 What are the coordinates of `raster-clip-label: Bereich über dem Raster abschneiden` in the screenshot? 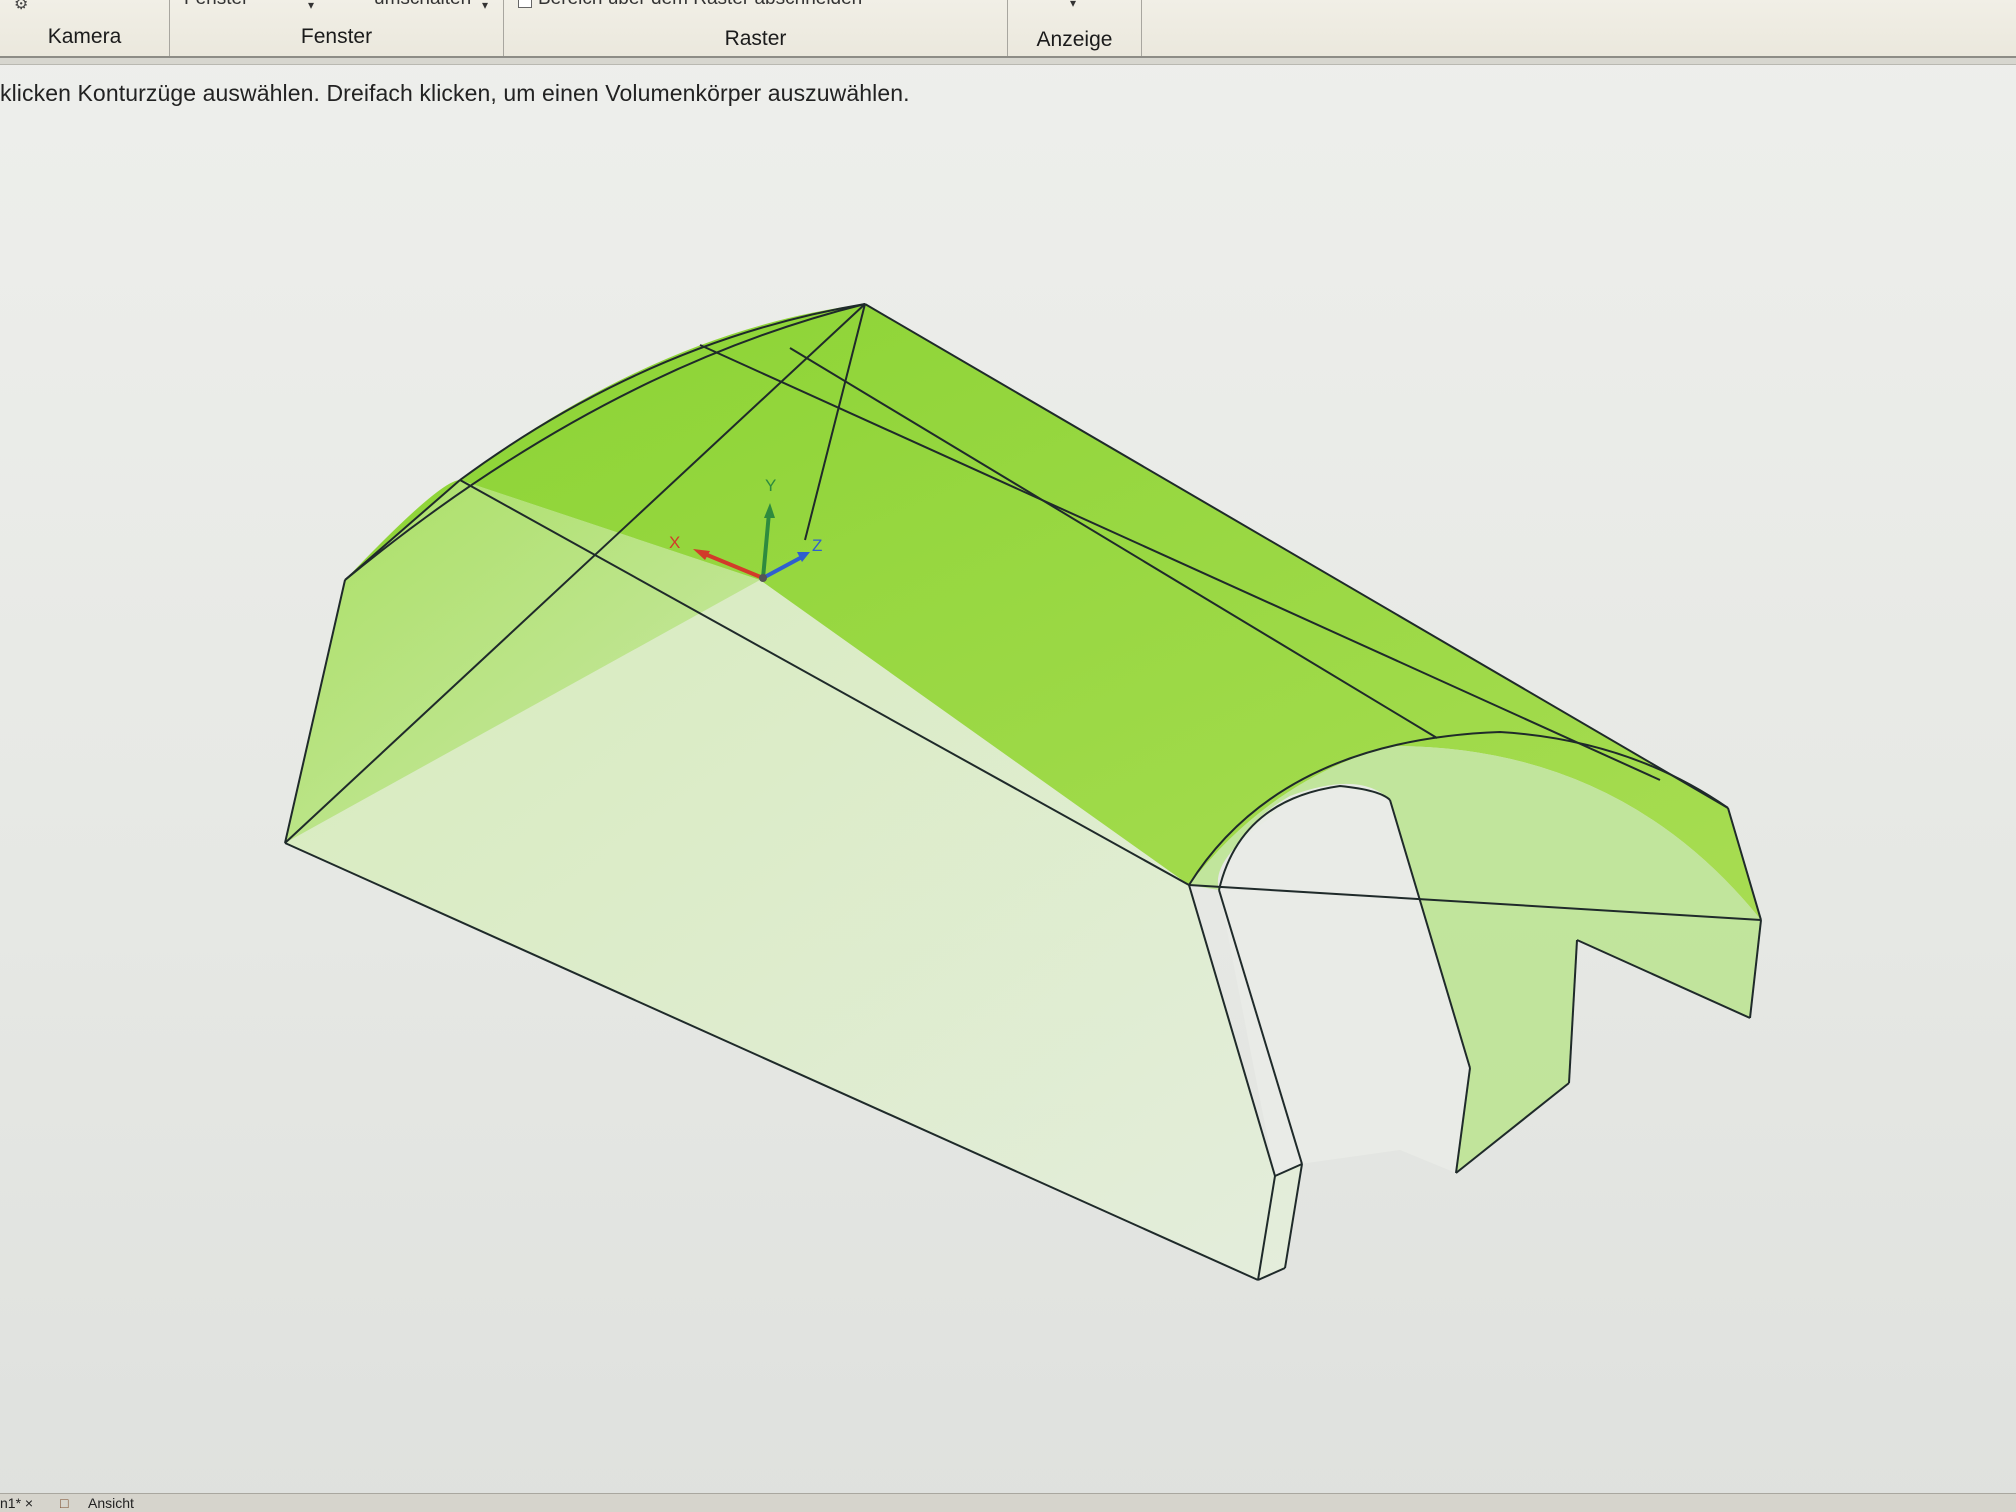 It's located at (700, 5).